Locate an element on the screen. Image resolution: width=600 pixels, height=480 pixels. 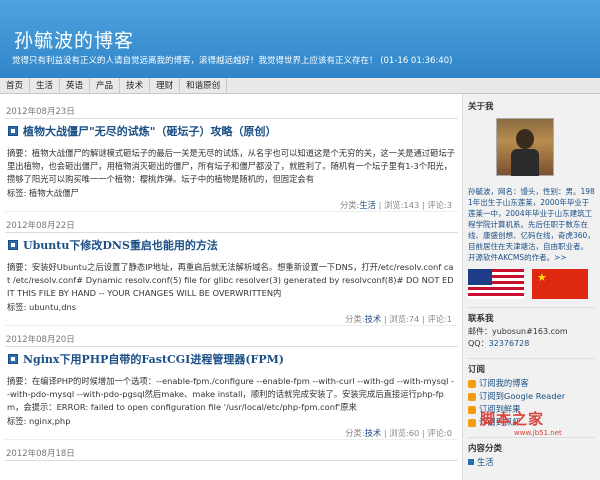
post-date: 2012年08月18日 is located at coordinates (40, 454).